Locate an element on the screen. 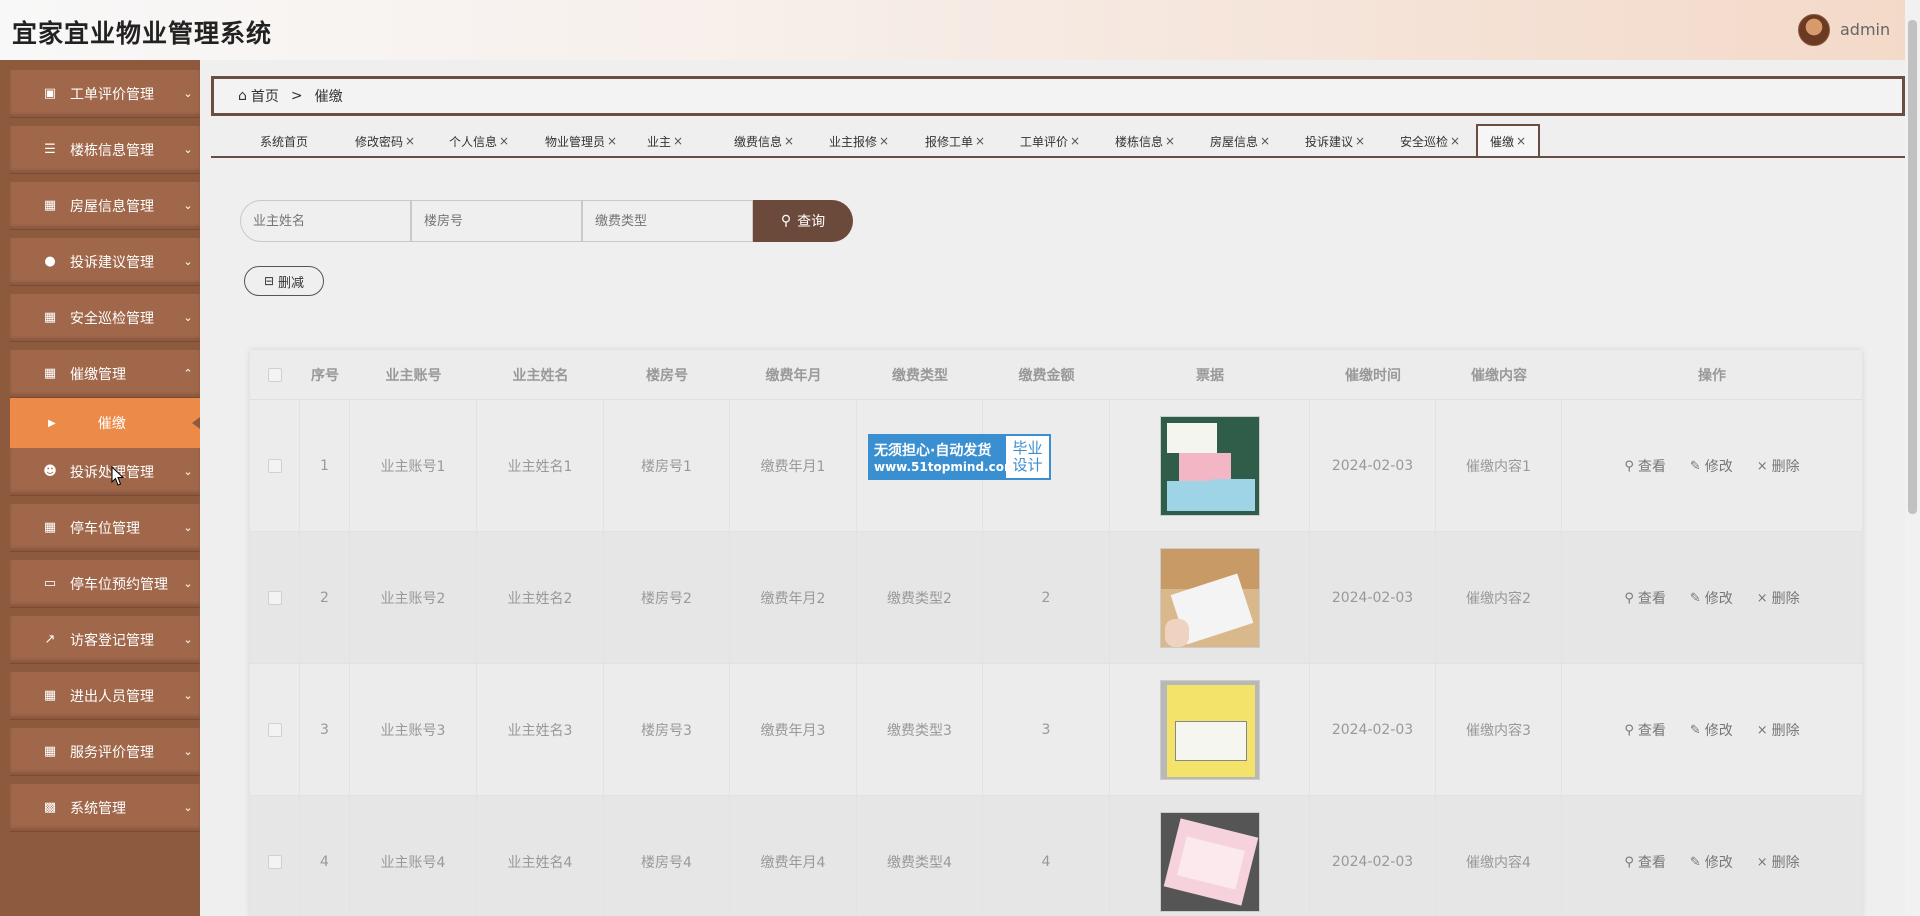  query-button: ⚲ 查询 is located at coordinates (803, 221).